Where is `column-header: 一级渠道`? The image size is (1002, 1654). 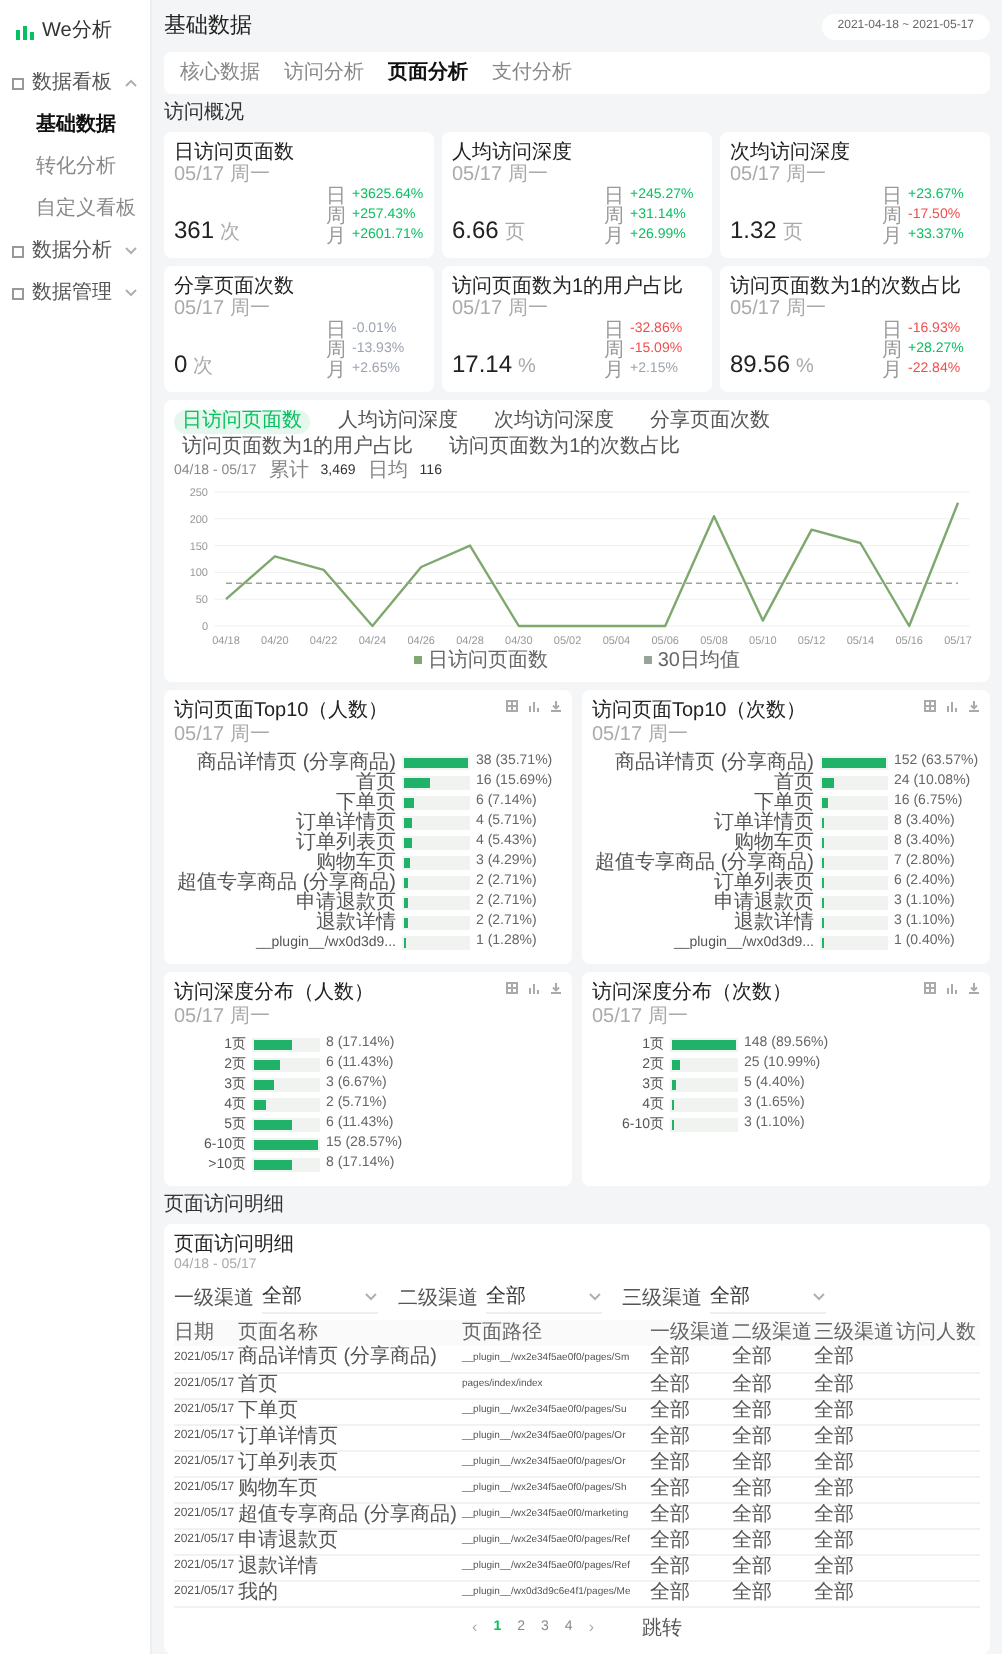 column-header: 一级渠道 is located at coordinates (691, 1333).